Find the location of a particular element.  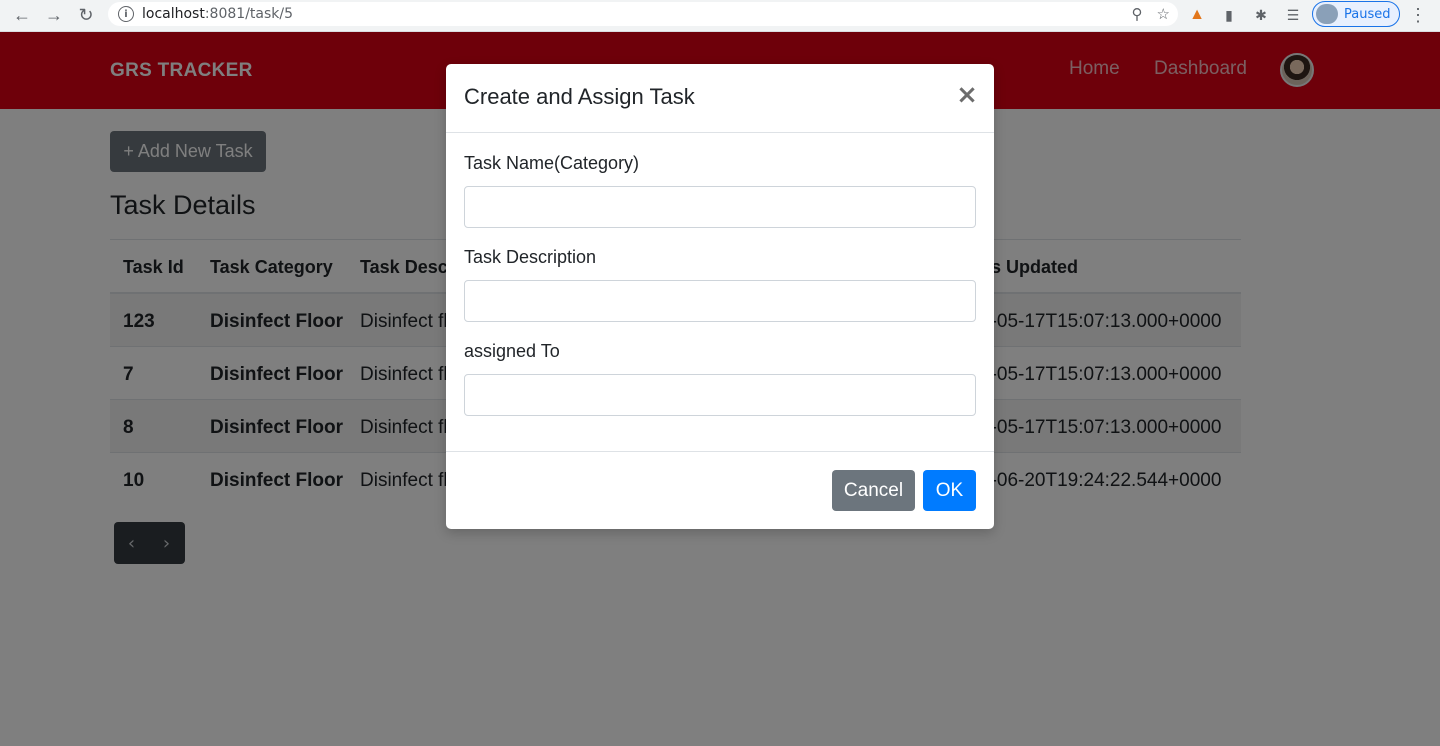

reload-icon: ↻ is located at coordinates (86, 16).